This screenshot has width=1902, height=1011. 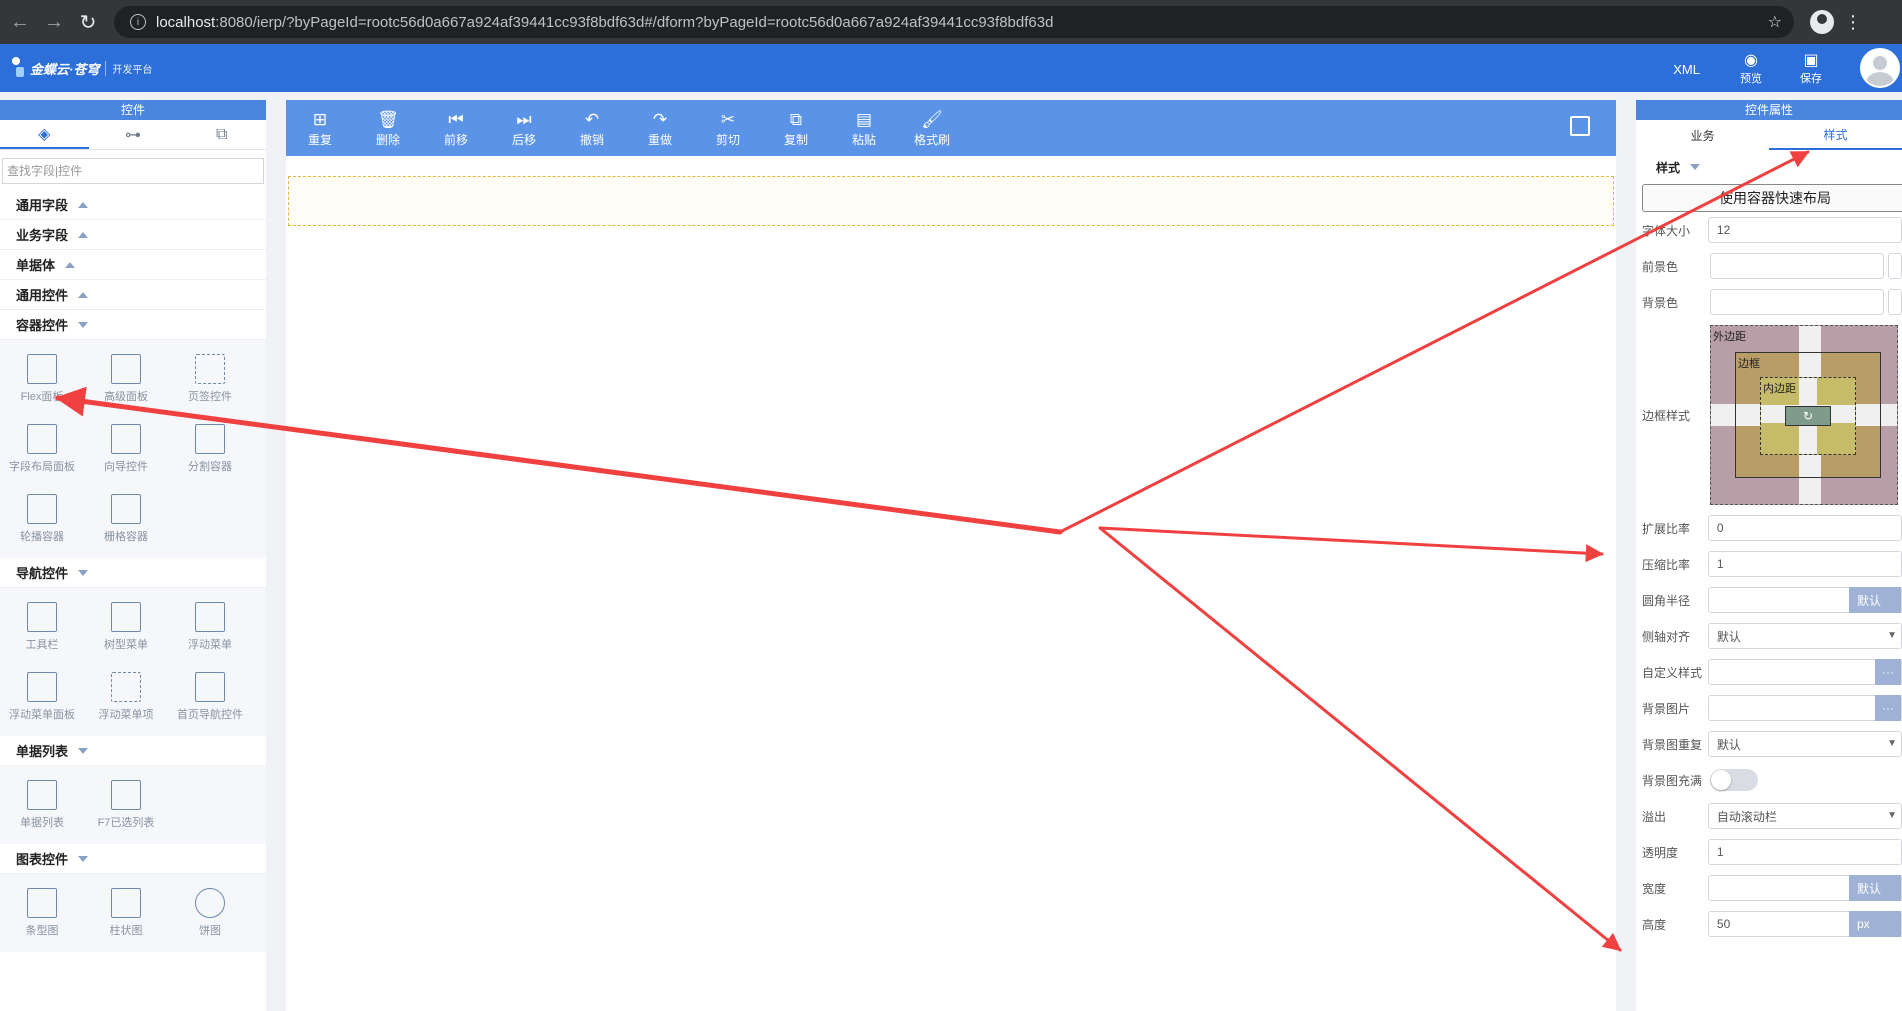 What do you see at coordinates (126, 379) in the screenshot?
I see `control-advanced-panel: 高级面板` at bounding box center [126, 379].